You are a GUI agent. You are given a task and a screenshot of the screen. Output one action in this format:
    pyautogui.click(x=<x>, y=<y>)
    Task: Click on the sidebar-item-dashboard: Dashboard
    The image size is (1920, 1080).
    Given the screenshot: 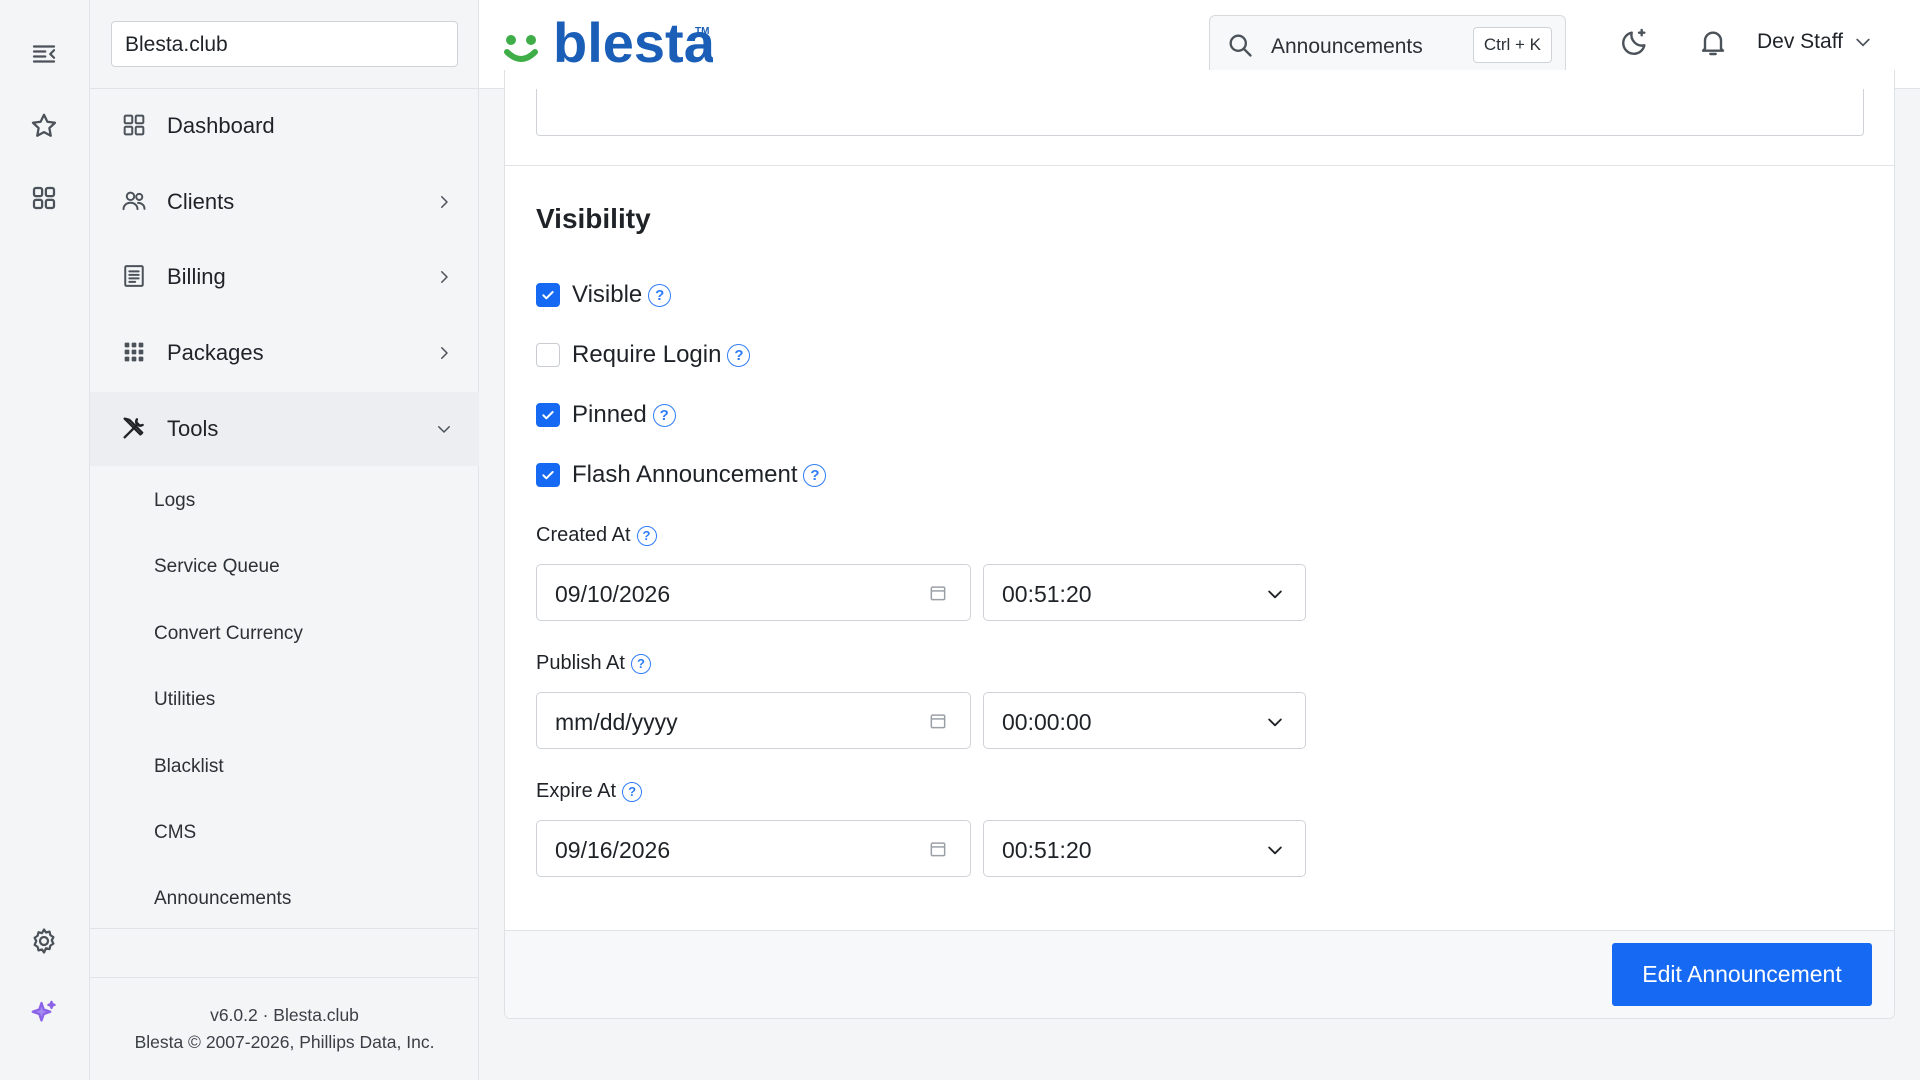 What is the action you would take?
    pyautogui.click(x=284, y=126)
    